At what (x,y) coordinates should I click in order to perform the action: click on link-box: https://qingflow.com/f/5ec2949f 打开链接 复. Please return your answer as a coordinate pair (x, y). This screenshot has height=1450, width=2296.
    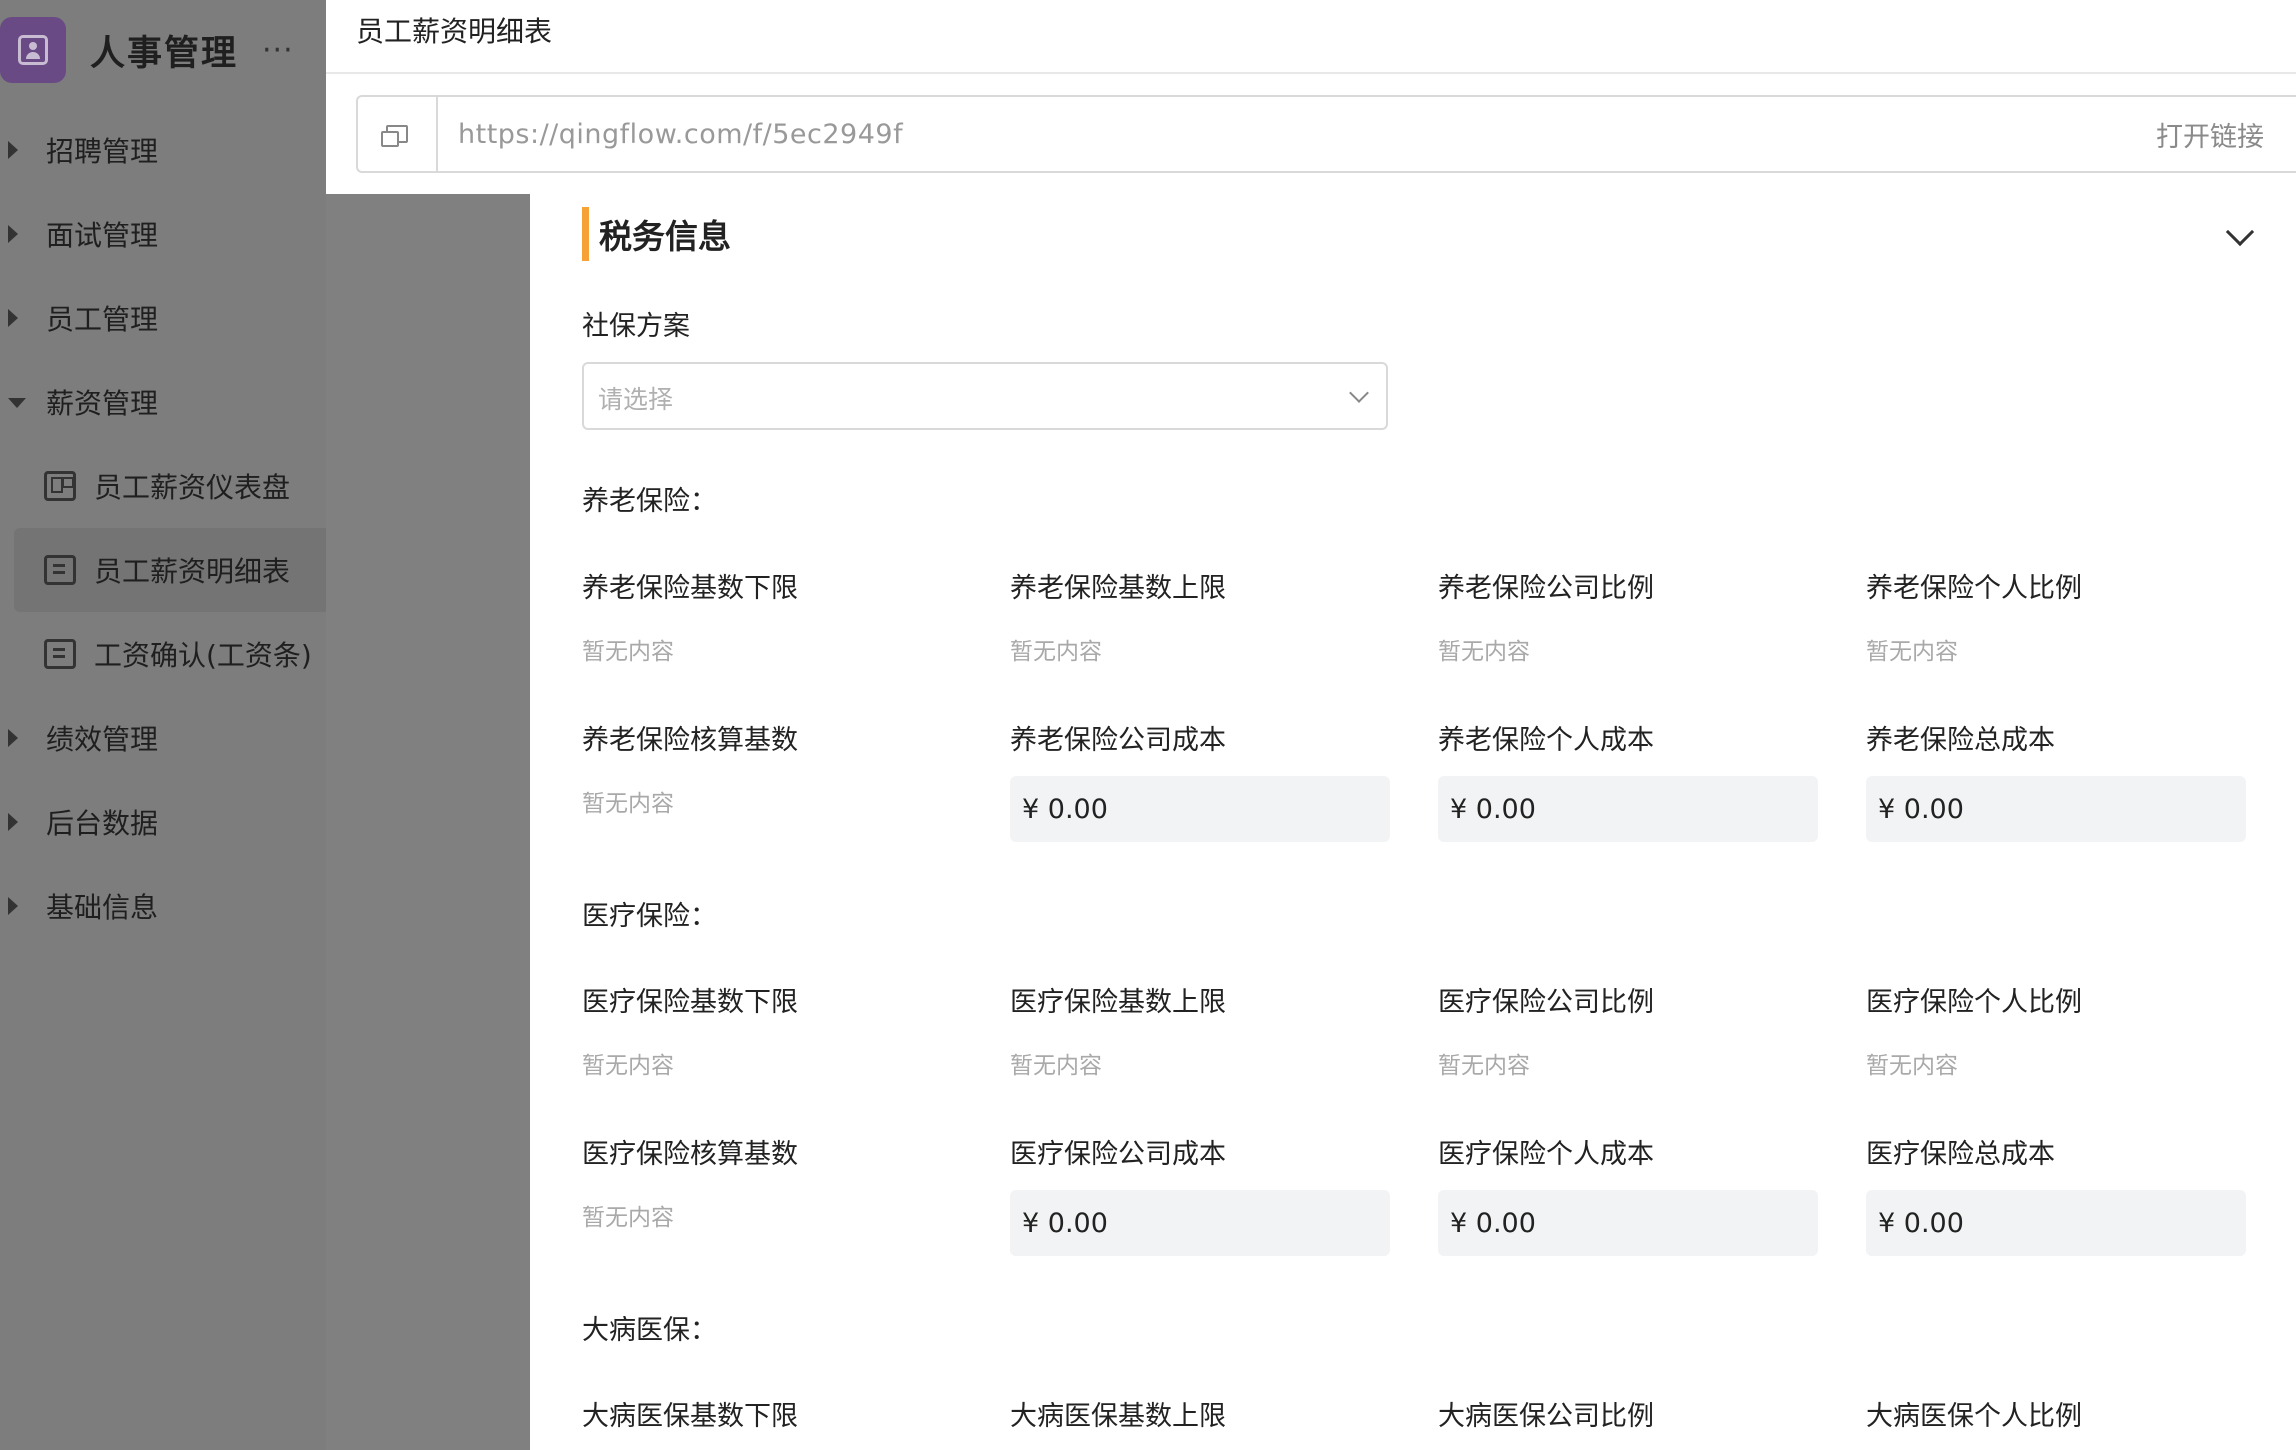
    Looking at the image, I should click on (1326, 134).